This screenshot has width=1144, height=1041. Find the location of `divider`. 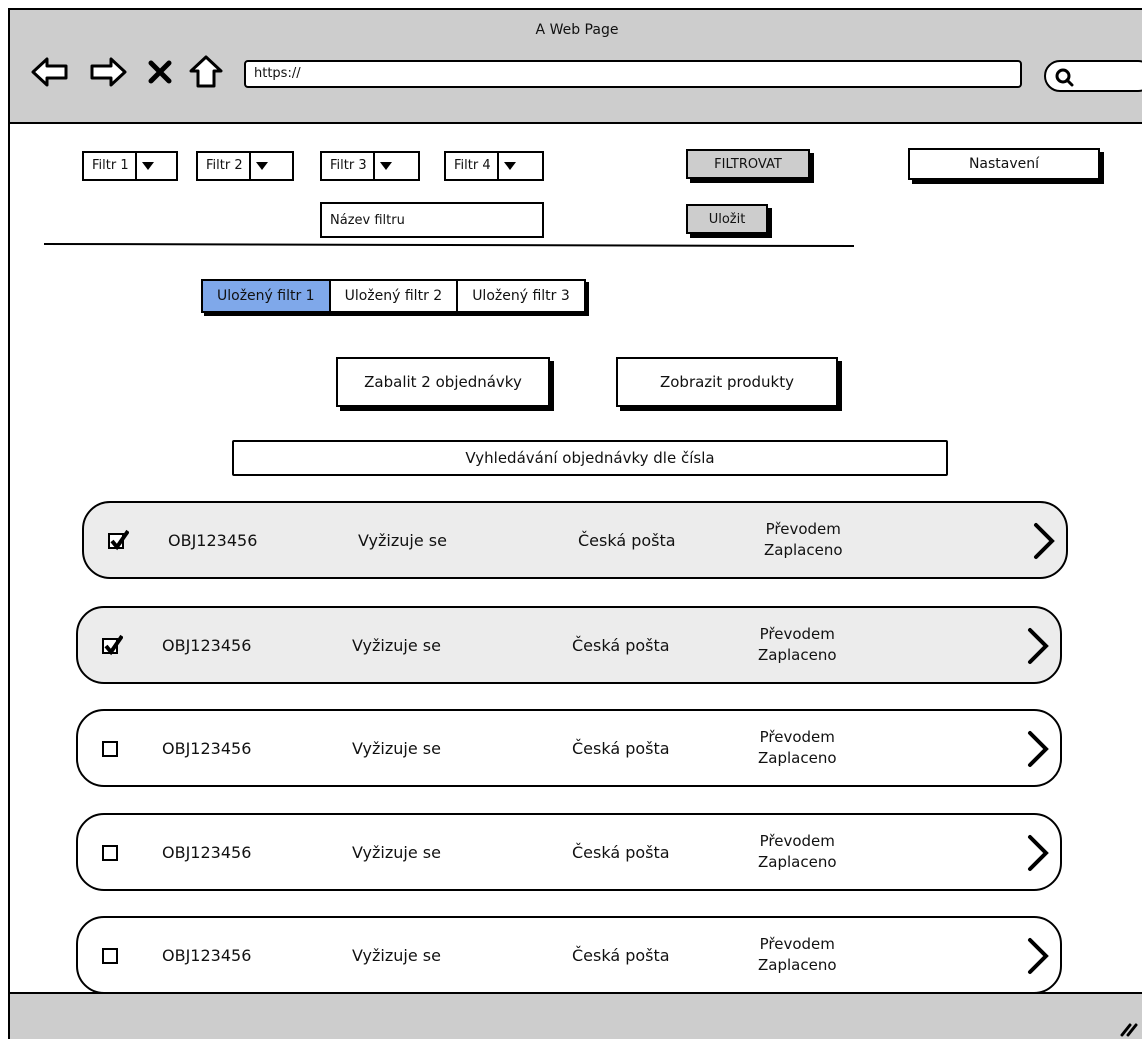

divider is located at coordinates (449, 245).